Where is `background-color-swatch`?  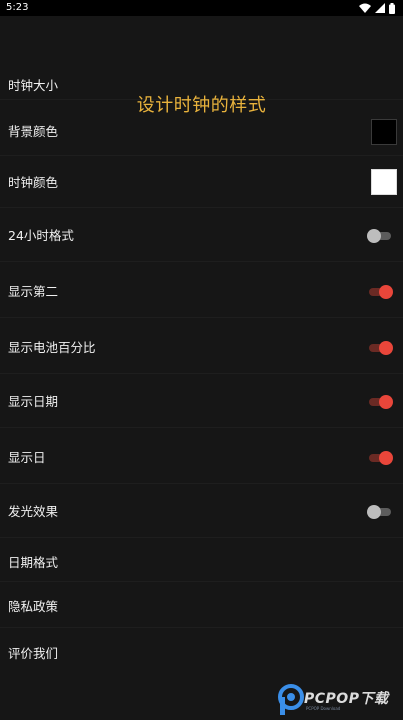
background-color-swatch is located at coordinates (384, 132).